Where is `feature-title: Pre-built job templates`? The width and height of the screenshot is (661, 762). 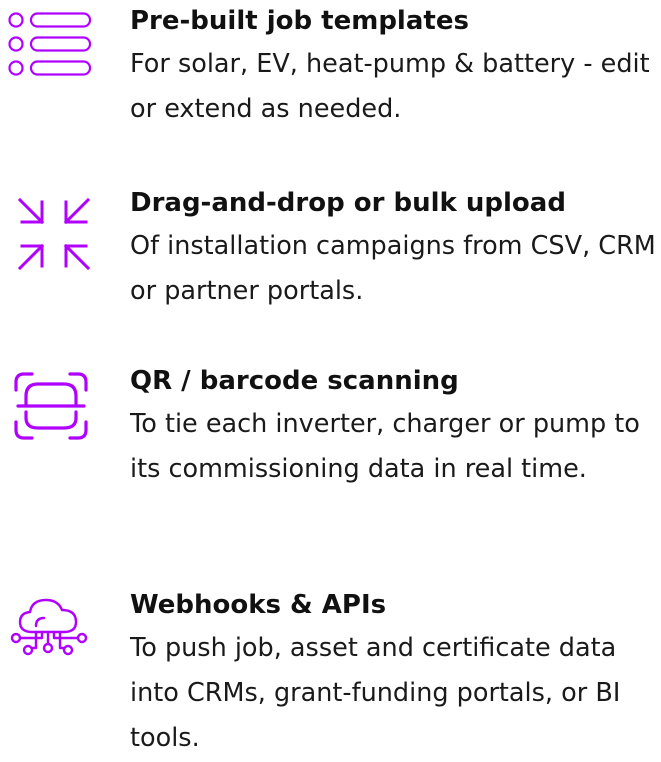 feature-title: Pre-built job templates is located at coordinates (299, 21).